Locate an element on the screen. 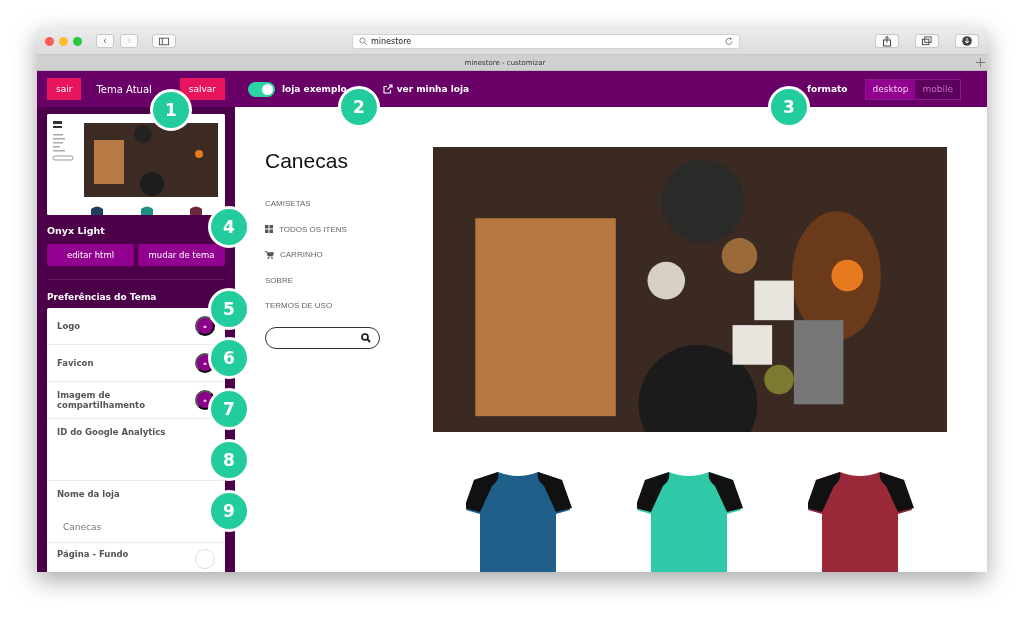  preference-label: Imagem de compartilhamento is located at coordinates (101, 400).